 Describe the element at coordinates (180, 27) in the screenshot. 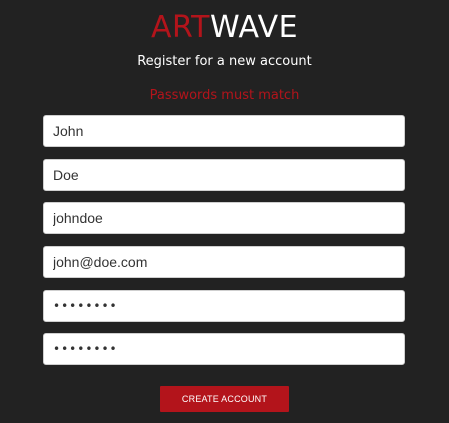

I see `brand-logo-art: ART` at that location.